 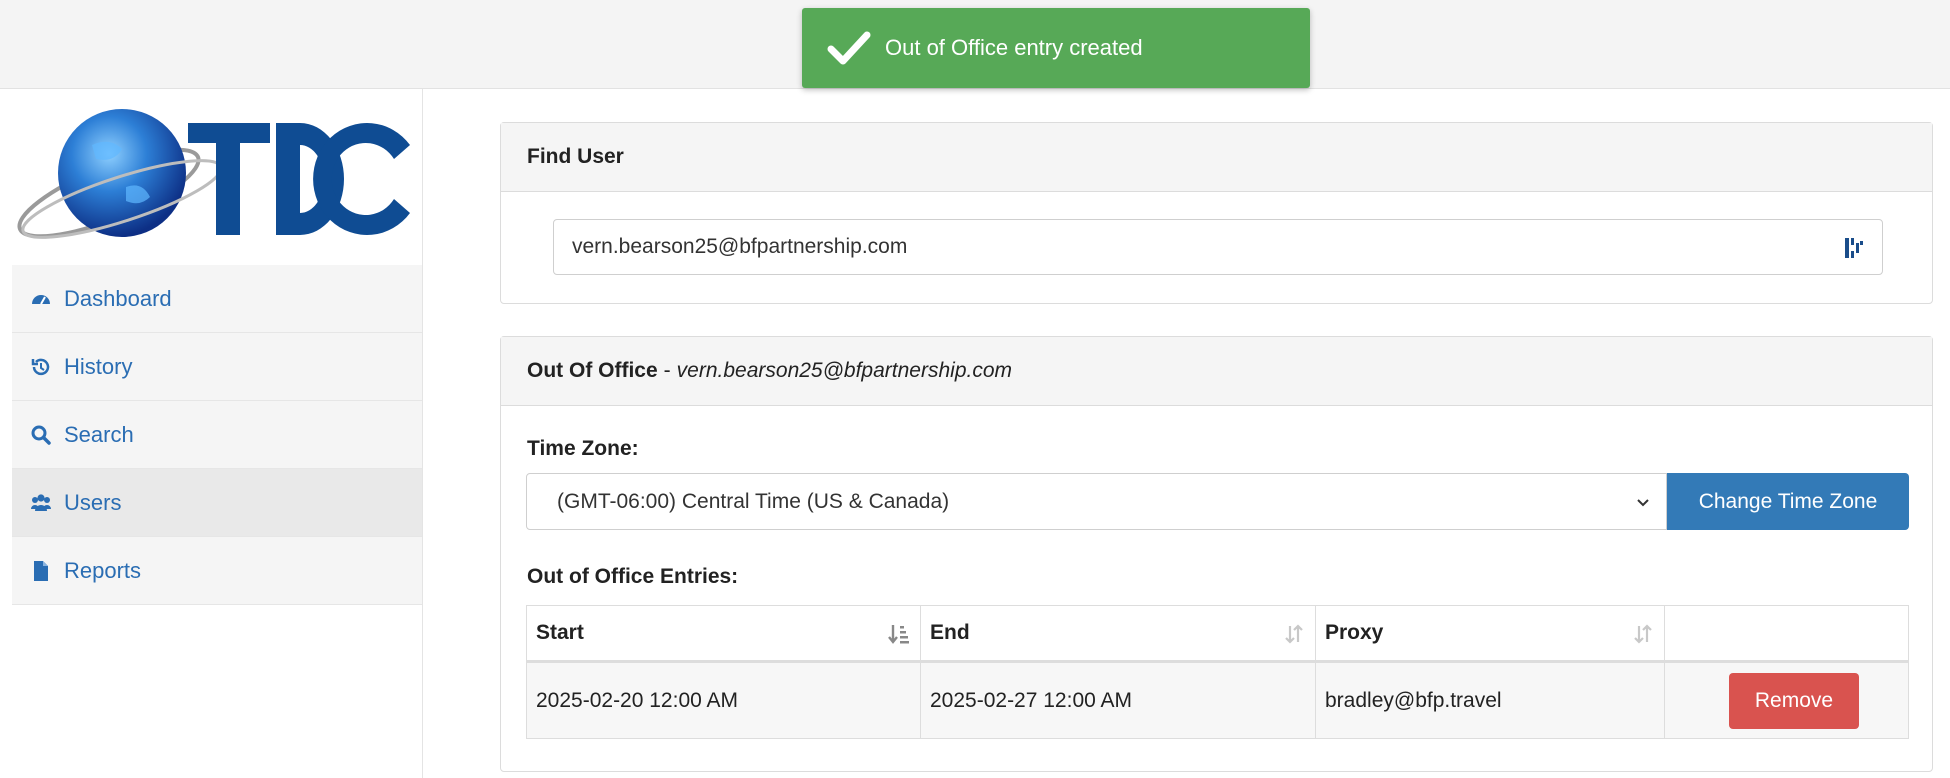 I want to click on users-icon, so click(x=41, y=502).